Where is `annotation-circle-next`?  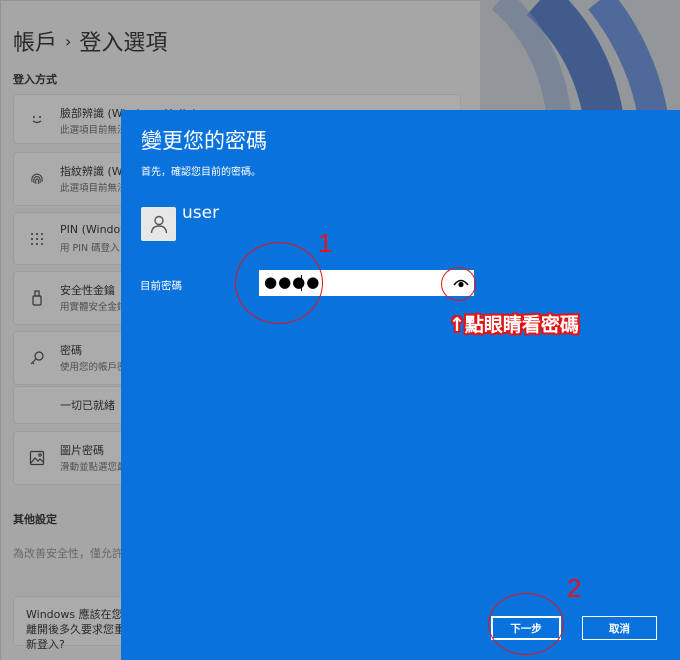 annotation-circle-next is located at coordinates (526, 624).